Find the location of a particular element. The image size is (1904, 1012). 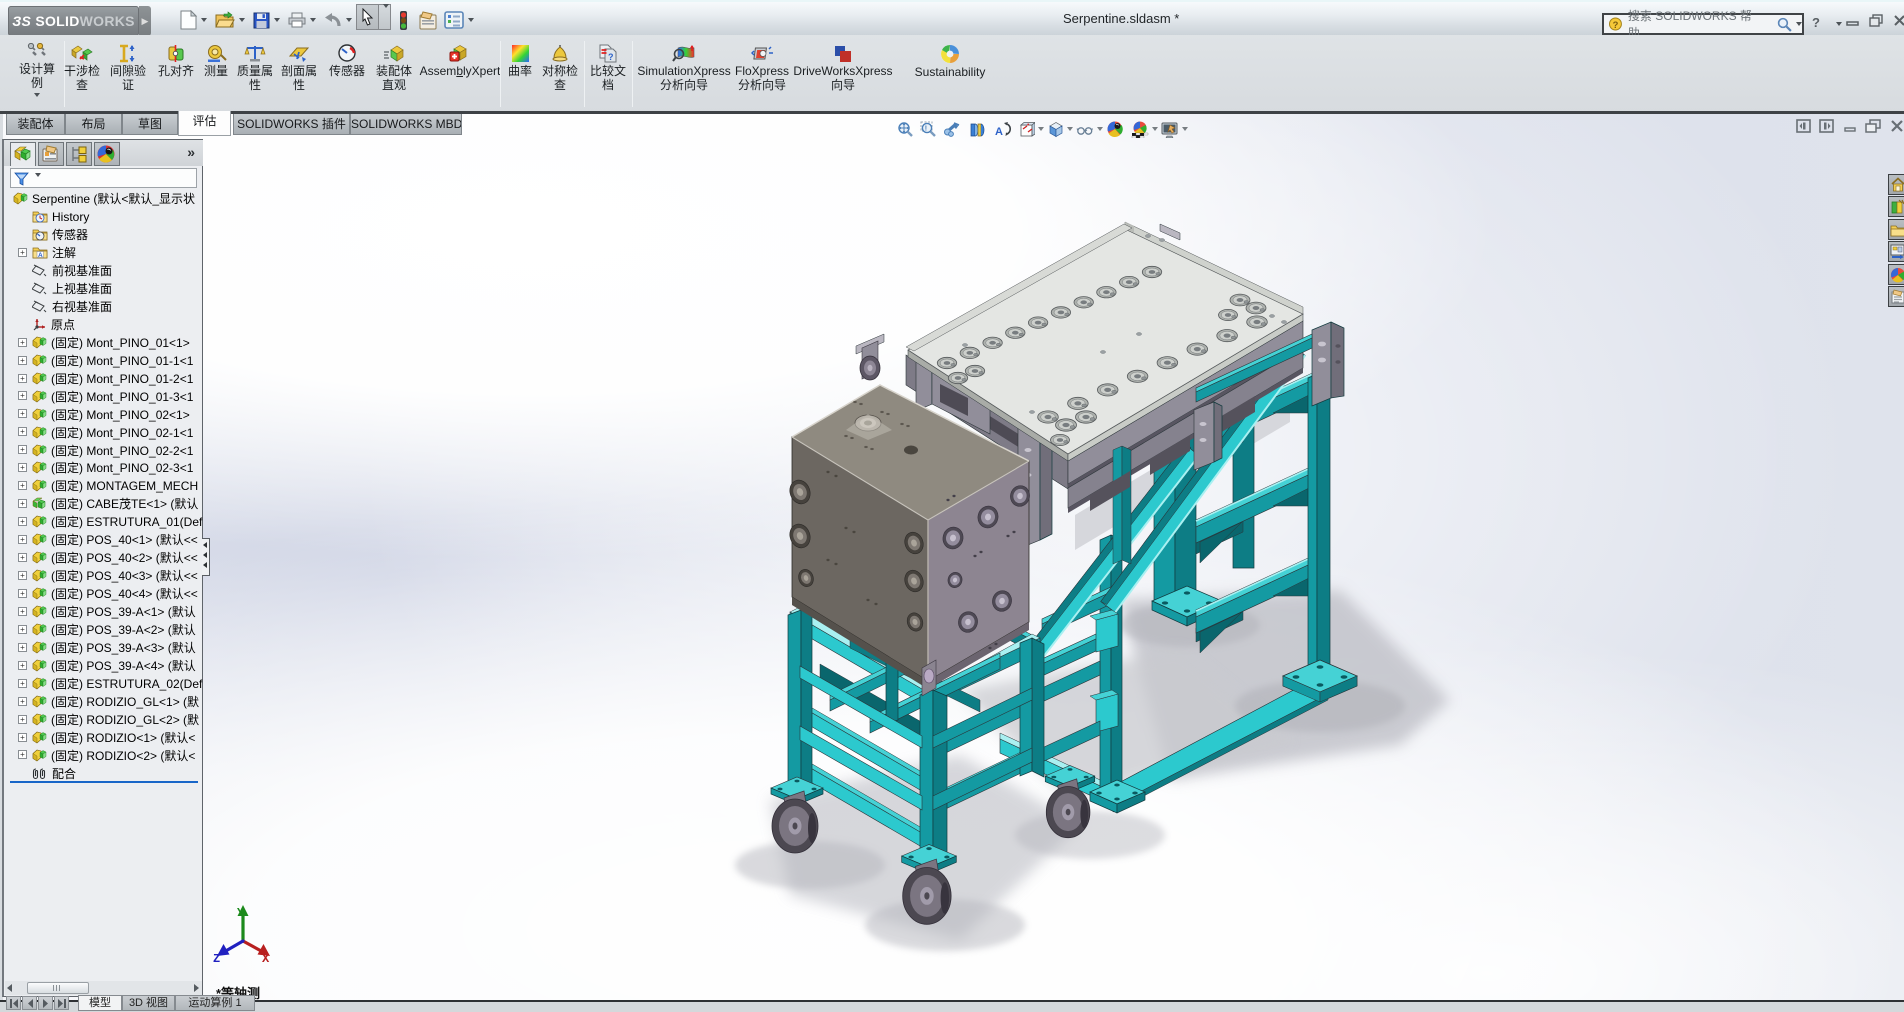

svg-text: Y is located at coordinates (241, 913).